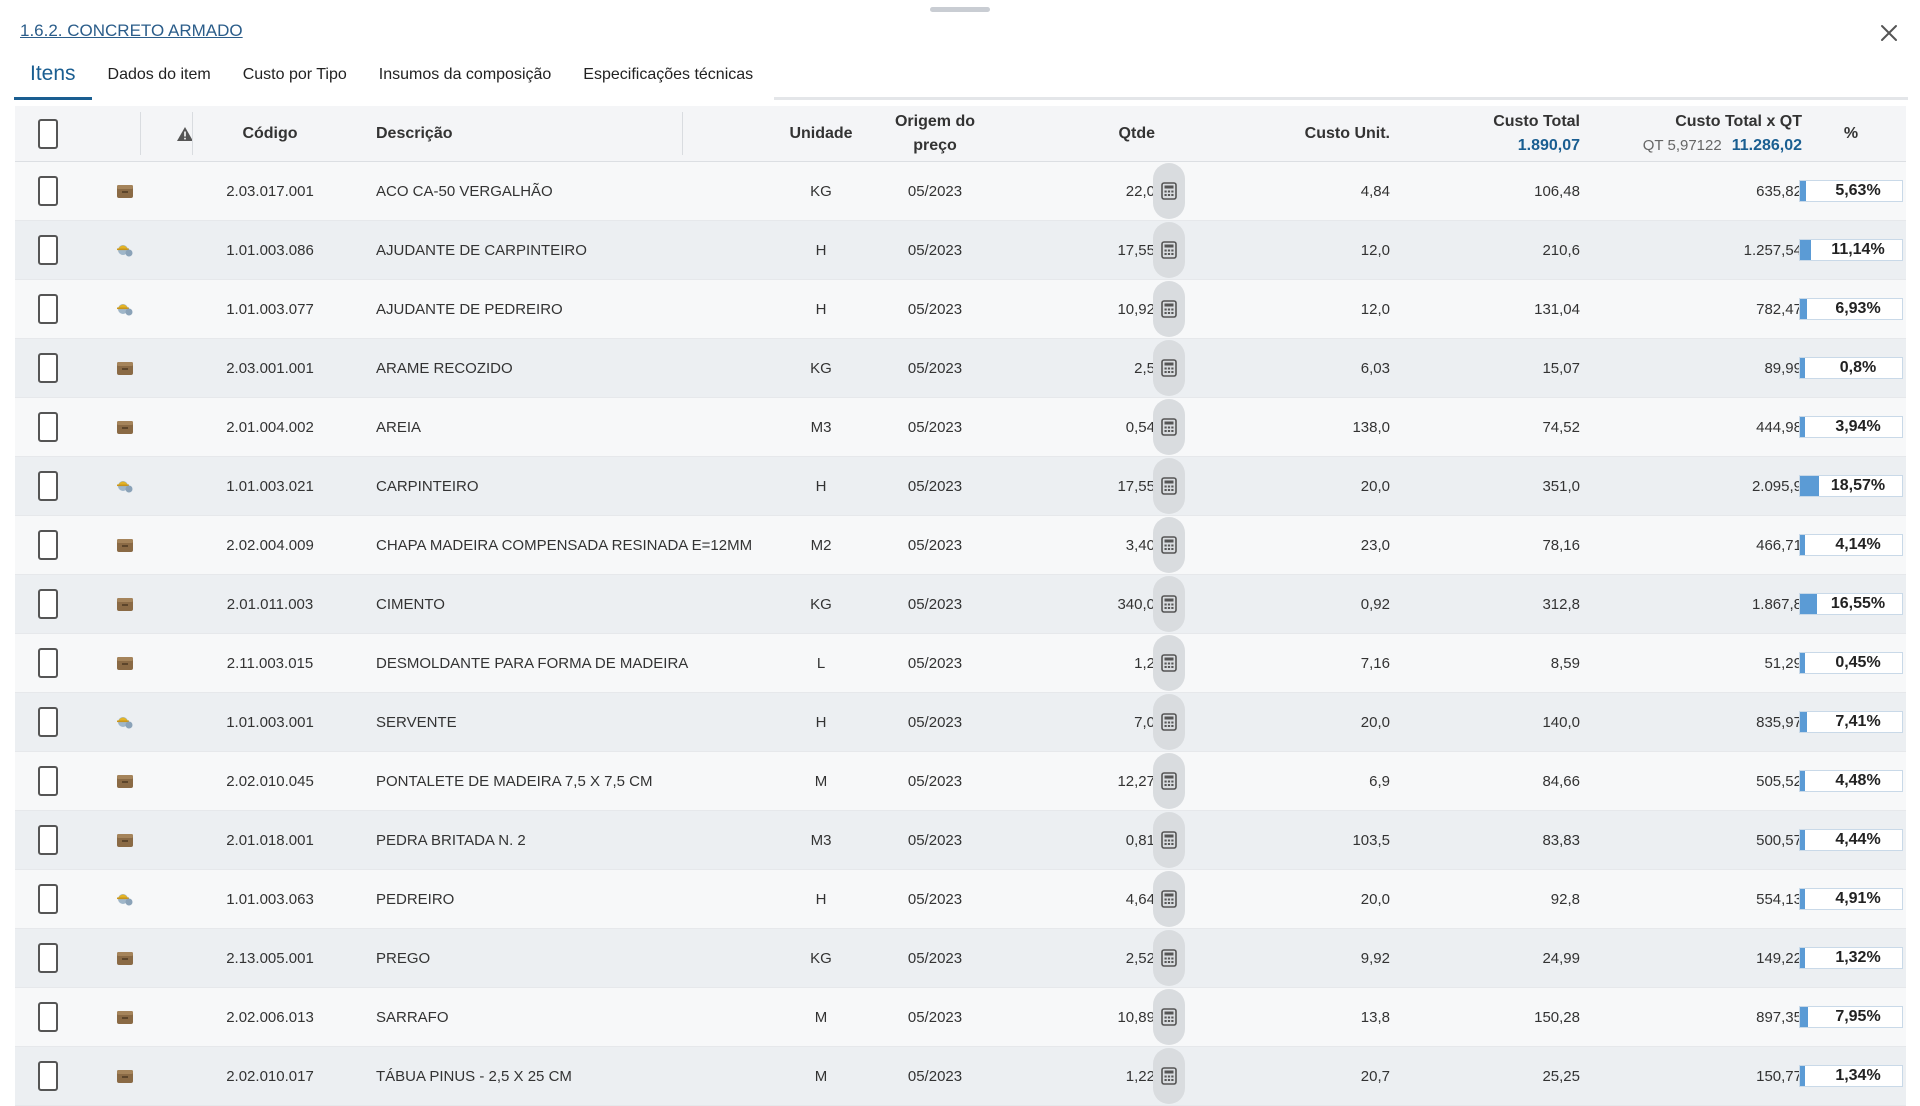  Describe the element at coordinates (1783, 368) in the screenshot. I see `custo-total-qt-cell: 89,99` at that location.